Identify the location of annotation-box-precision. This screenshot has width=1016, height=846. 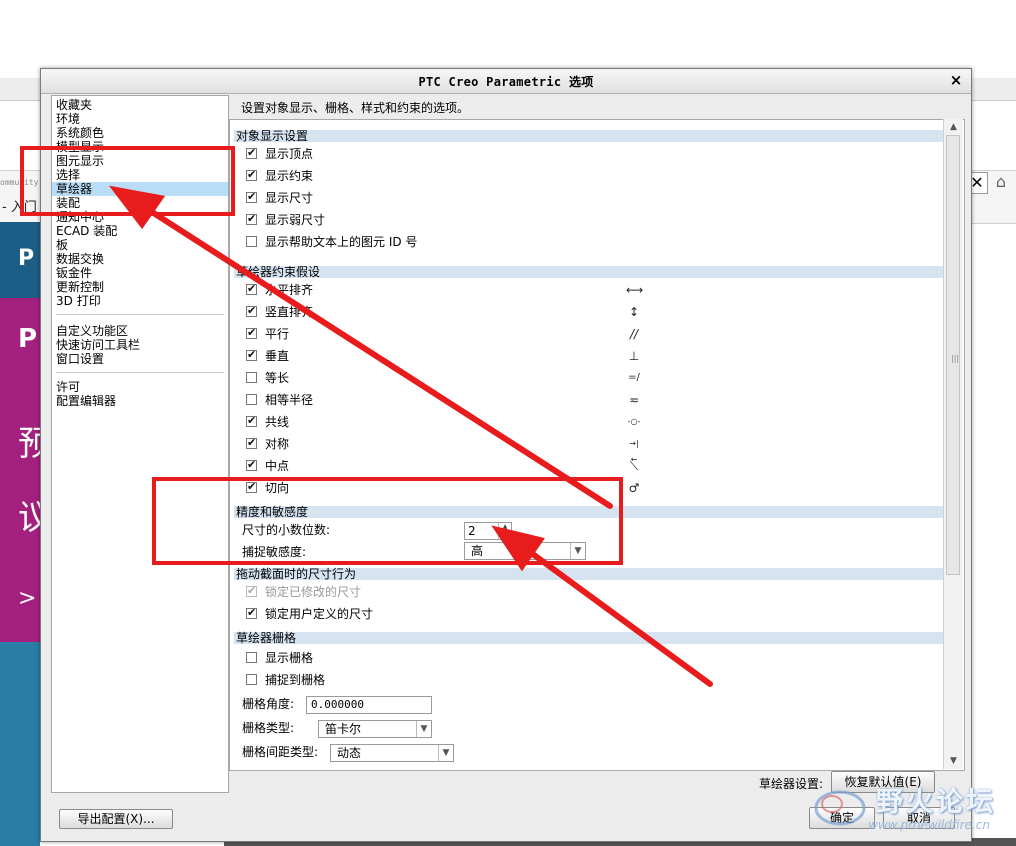
(387, 521).